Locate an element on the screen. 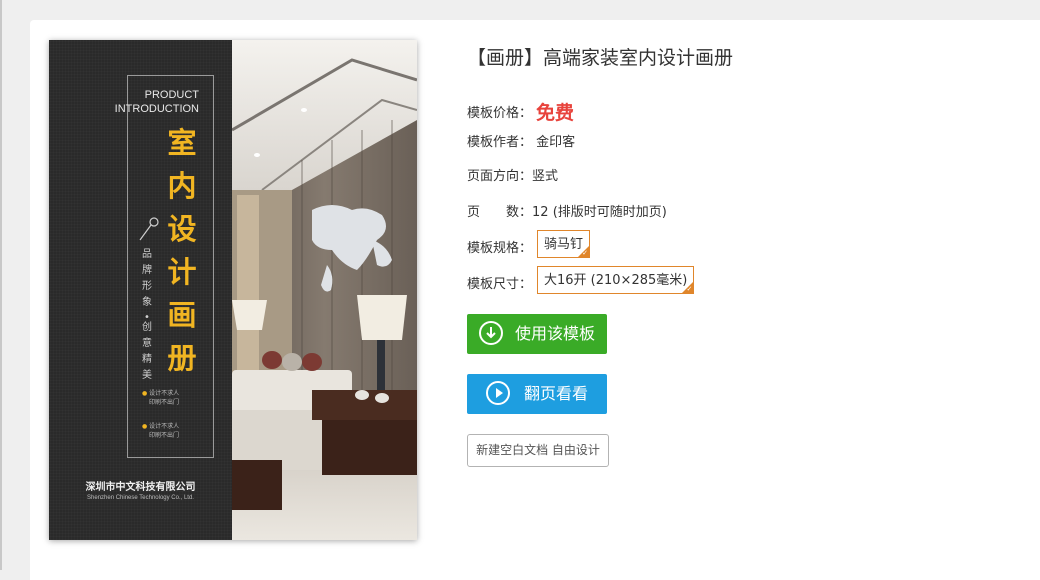 The height and width of the screenshot is (580, 1040). spec-row: 模板规格： 骑马钉 ✓ is located at coordinates (529, 244).